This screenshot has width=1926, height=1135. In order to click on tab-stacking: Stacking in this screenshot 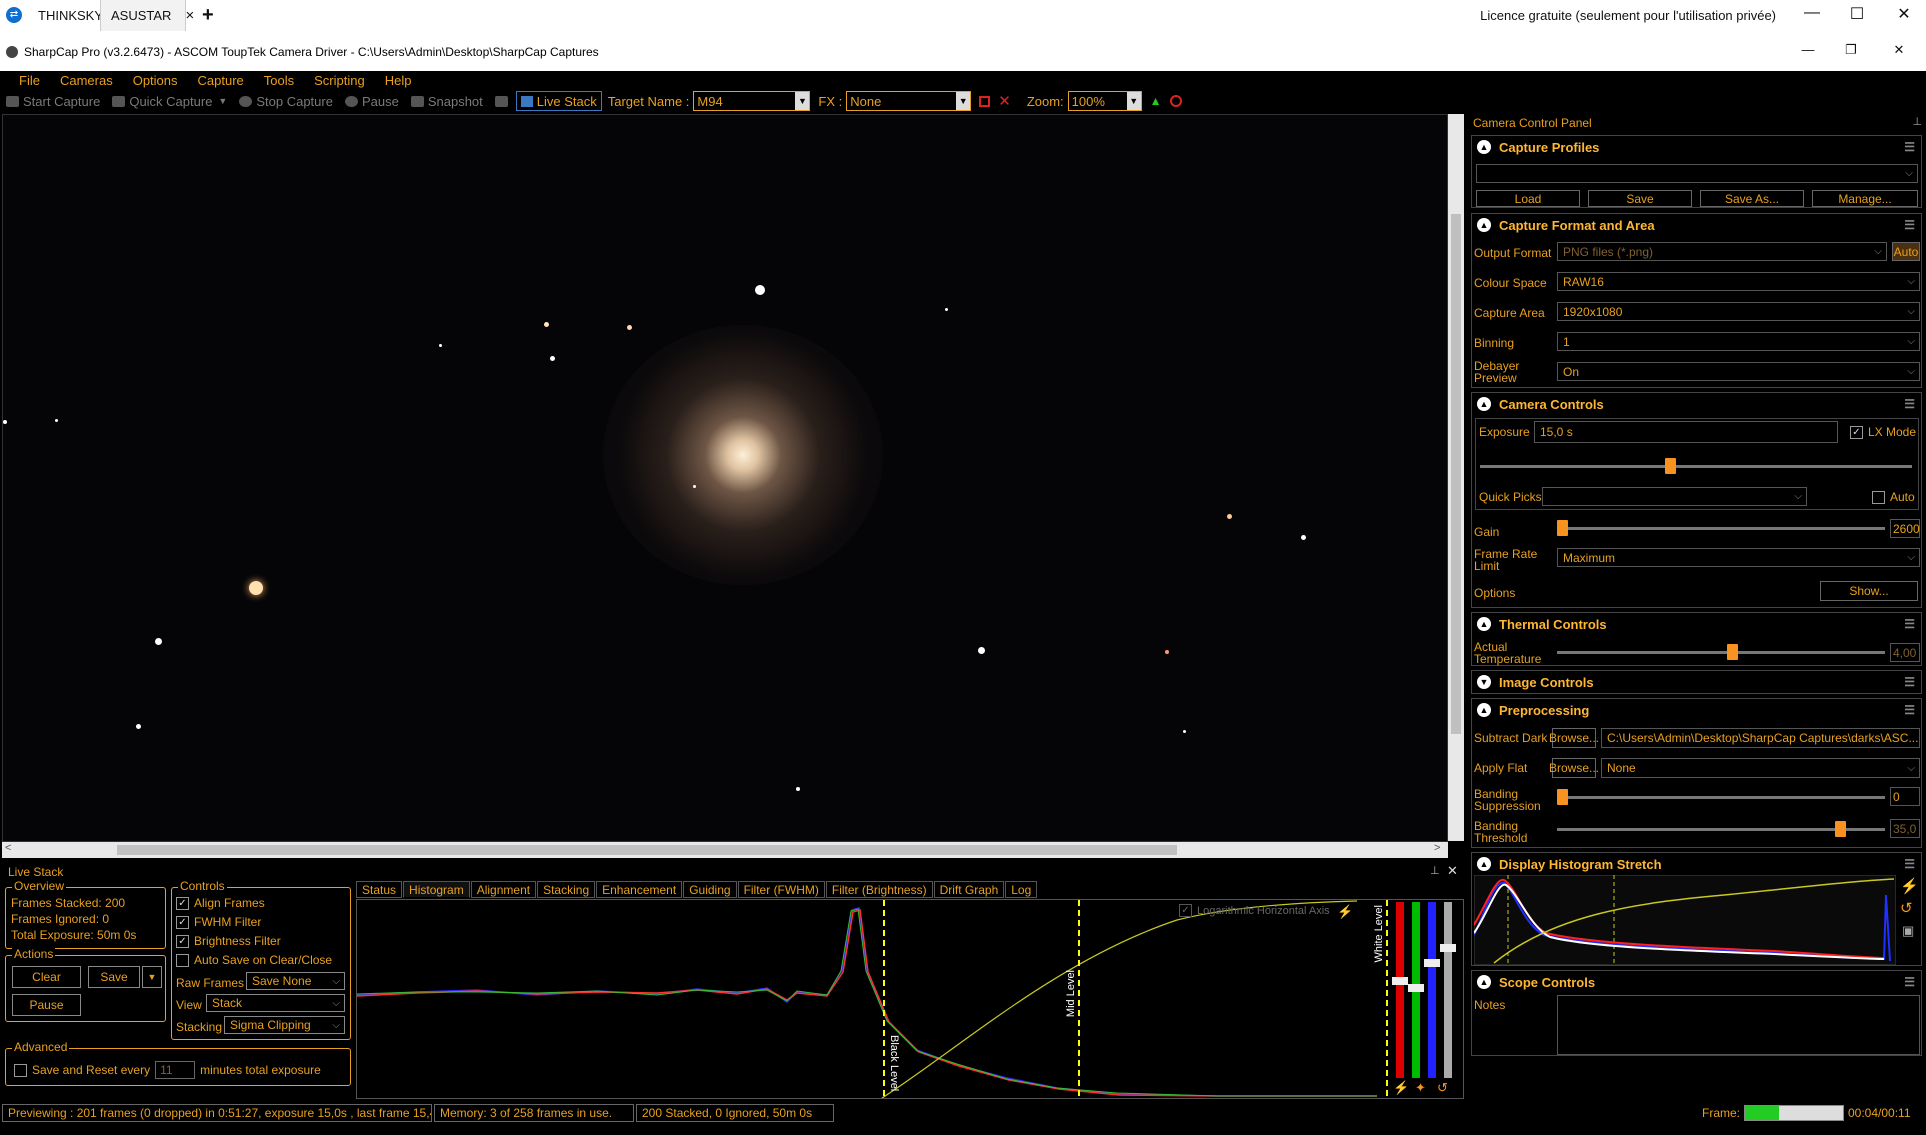, I will do `click(566, 889)`.